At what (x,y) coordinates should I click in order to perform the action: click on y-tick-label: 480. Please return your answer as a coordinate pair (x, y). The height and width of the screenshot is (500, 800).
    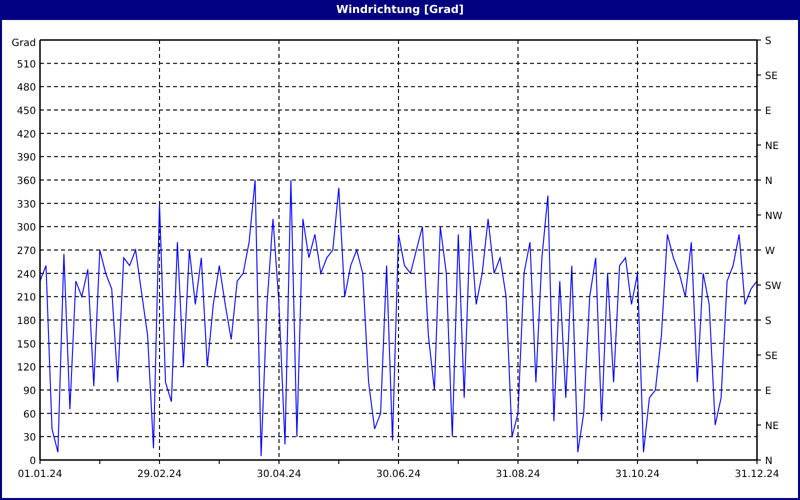
    Looking at the image, I should click on (26, 88).